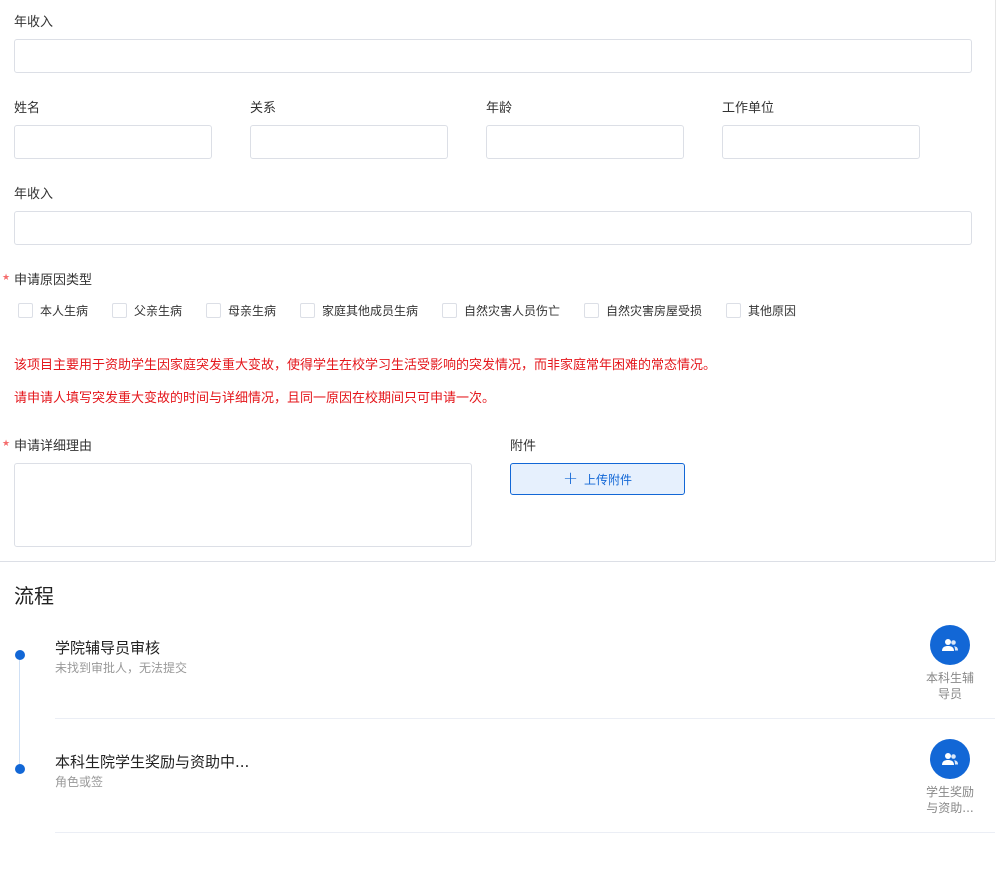  What do you see at coordinates (643, 310) in the screenshot?
I see `reason-option-disaster-house: 自然灾害房屋受损` at bounding box center [643, 310].